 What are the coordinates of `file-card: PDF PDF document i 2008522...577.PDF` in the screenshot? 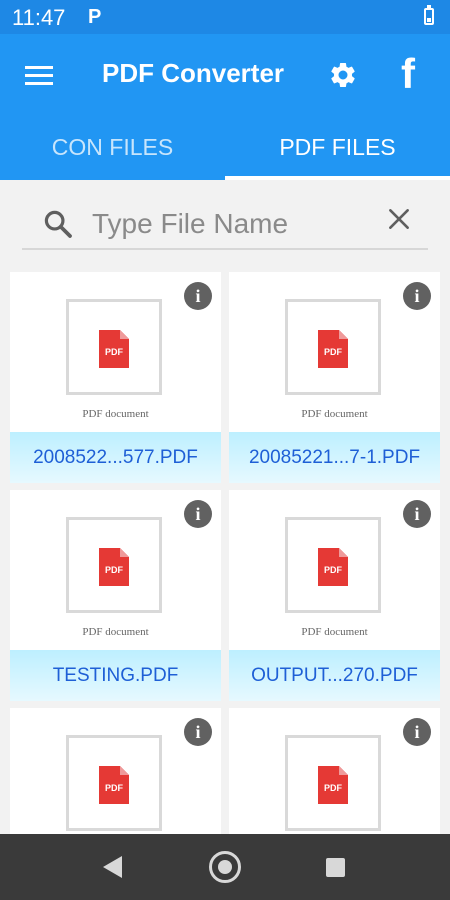 It's located at (115, 377).